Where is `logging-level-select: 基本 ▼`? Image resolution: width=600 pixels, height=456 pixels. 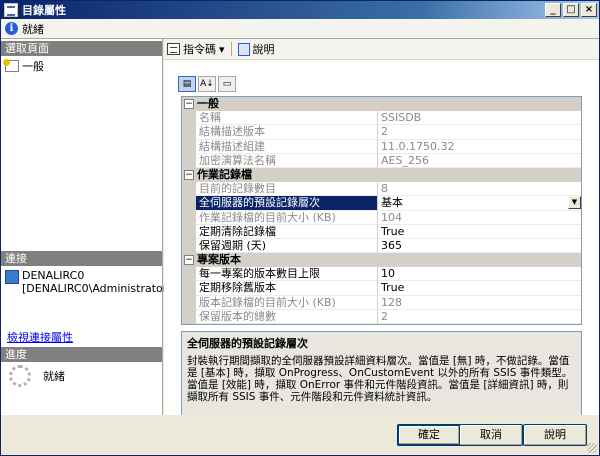
logging-level-select: 基本 ▼ is located at coordinates (479, 203).